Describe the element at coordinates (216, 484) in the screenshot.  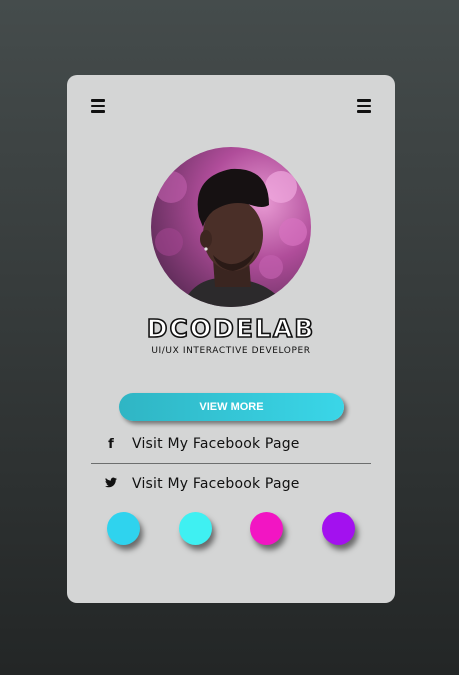
I see `twitter-link-label: Visit My Facebook Page` at that location.